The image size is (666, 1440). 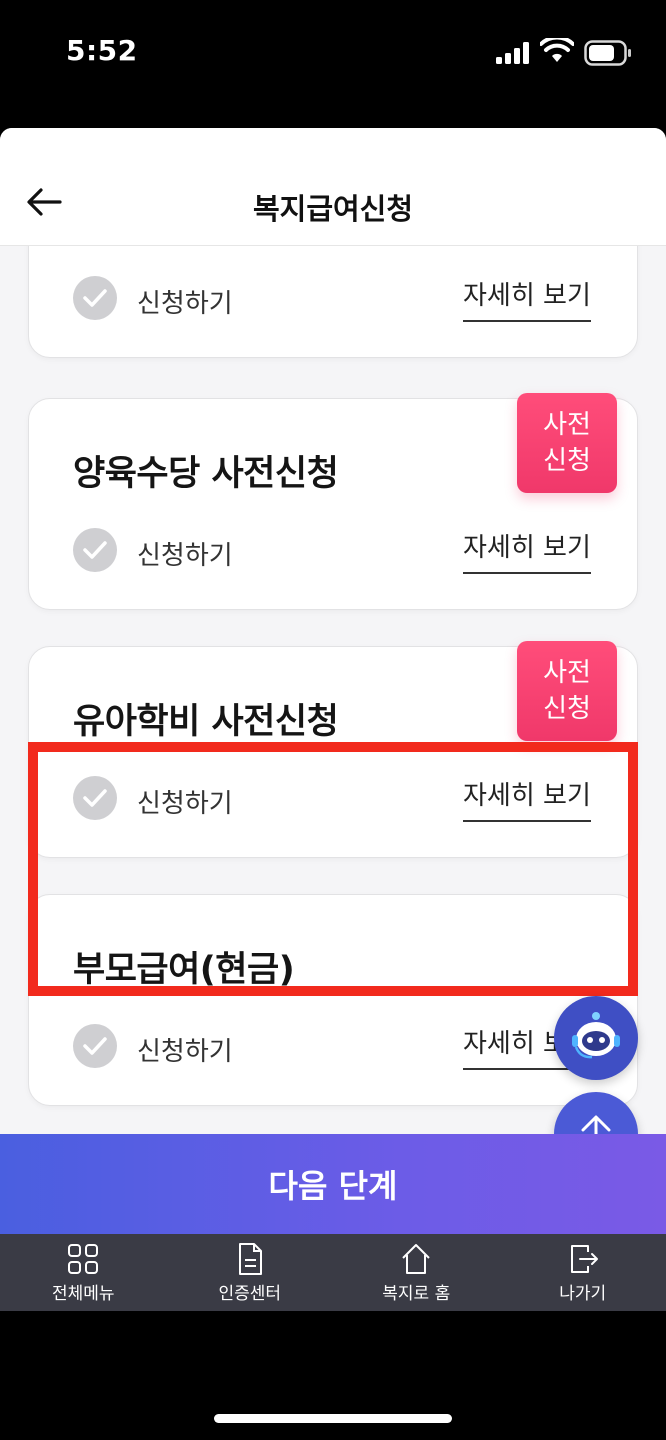 I want to click on nav-label: 전체메뉴, so click(x=83, y=1293).